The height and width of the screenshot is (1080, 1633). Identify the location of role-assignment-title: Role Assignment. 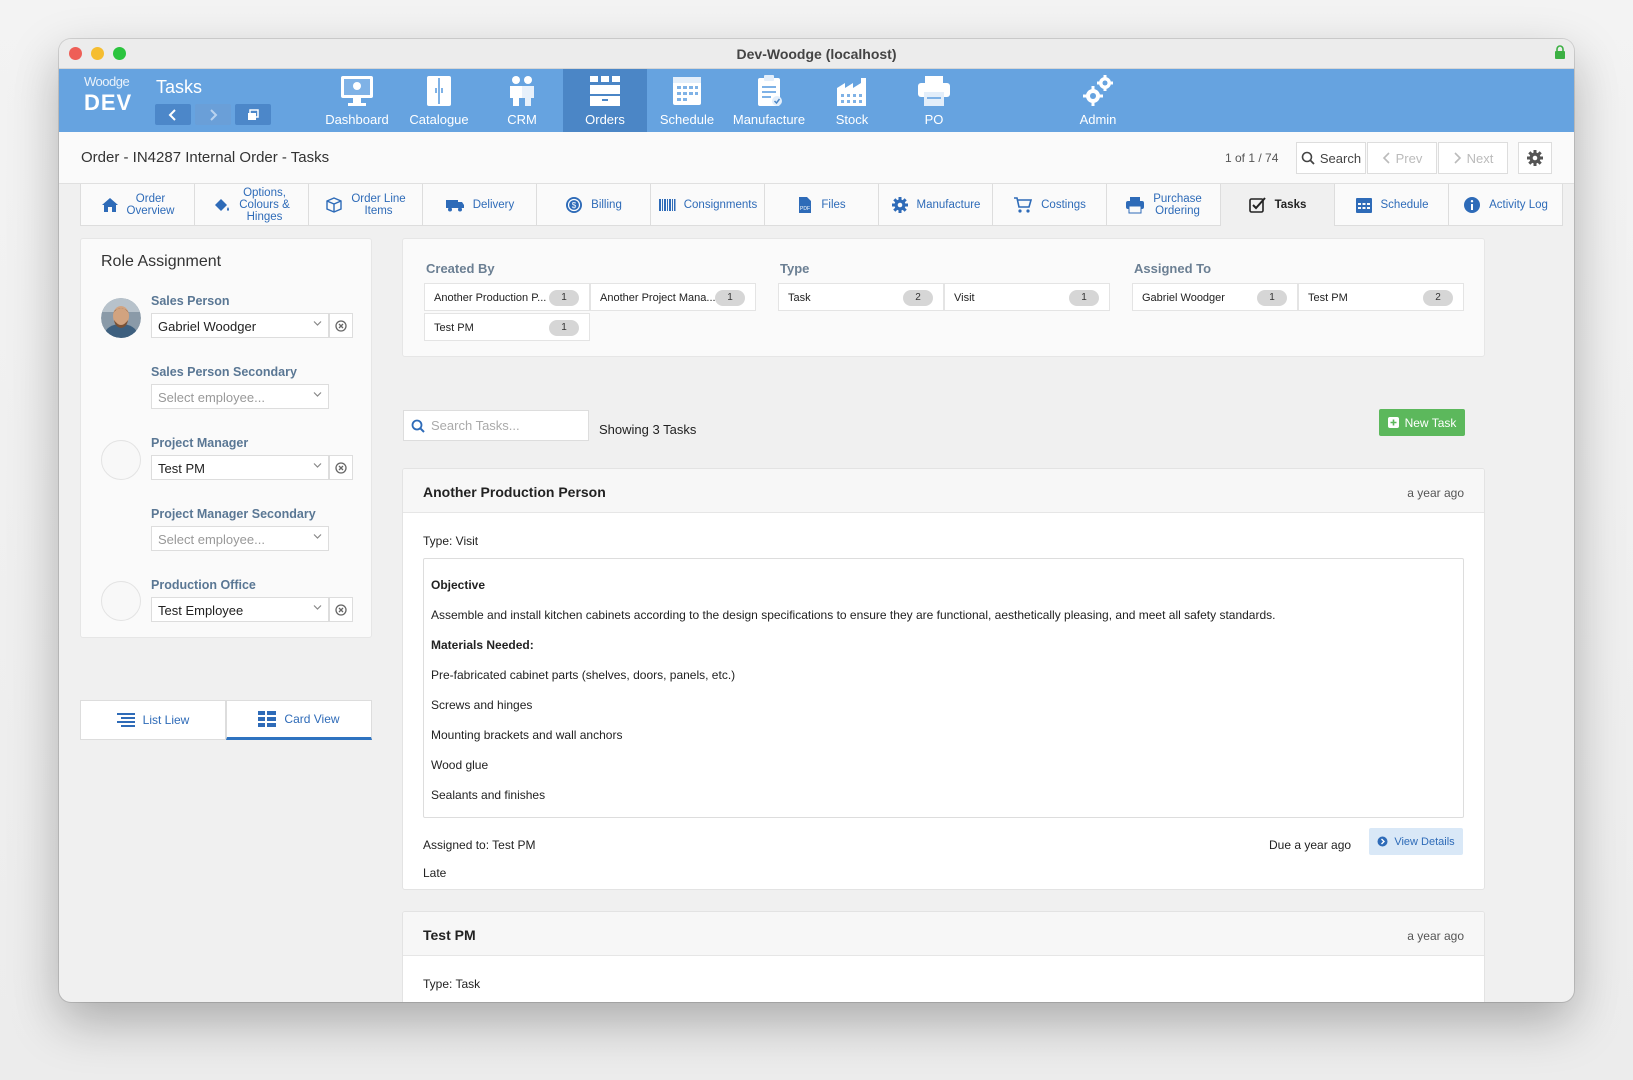
(161, 261).